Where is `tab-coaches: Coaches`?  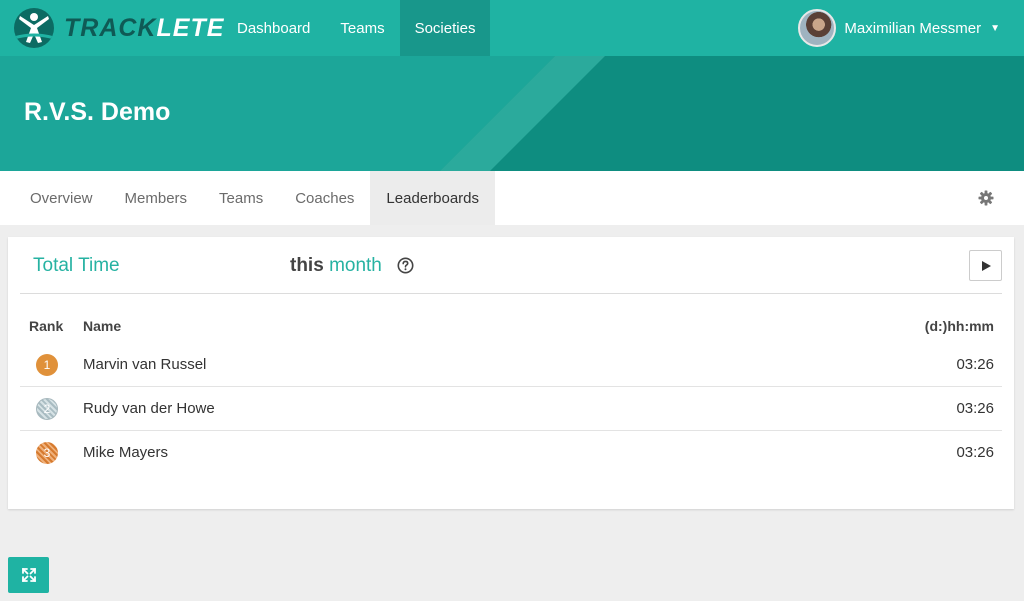
tab-coaches: Coaches is located at coordinates (324, 198).